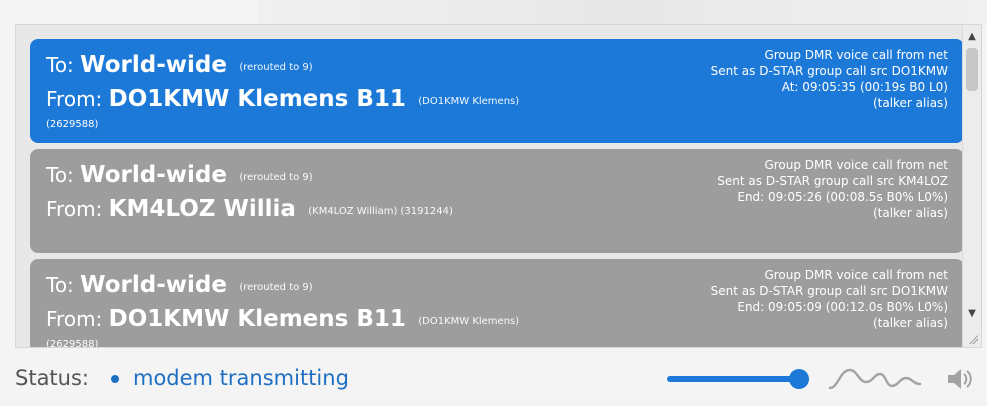 This screenshot has height=406, width=987. What do you see at coordinates (959, 379) in the screenshot?
I see `speaker-icon` at bounding box center [959, 379].